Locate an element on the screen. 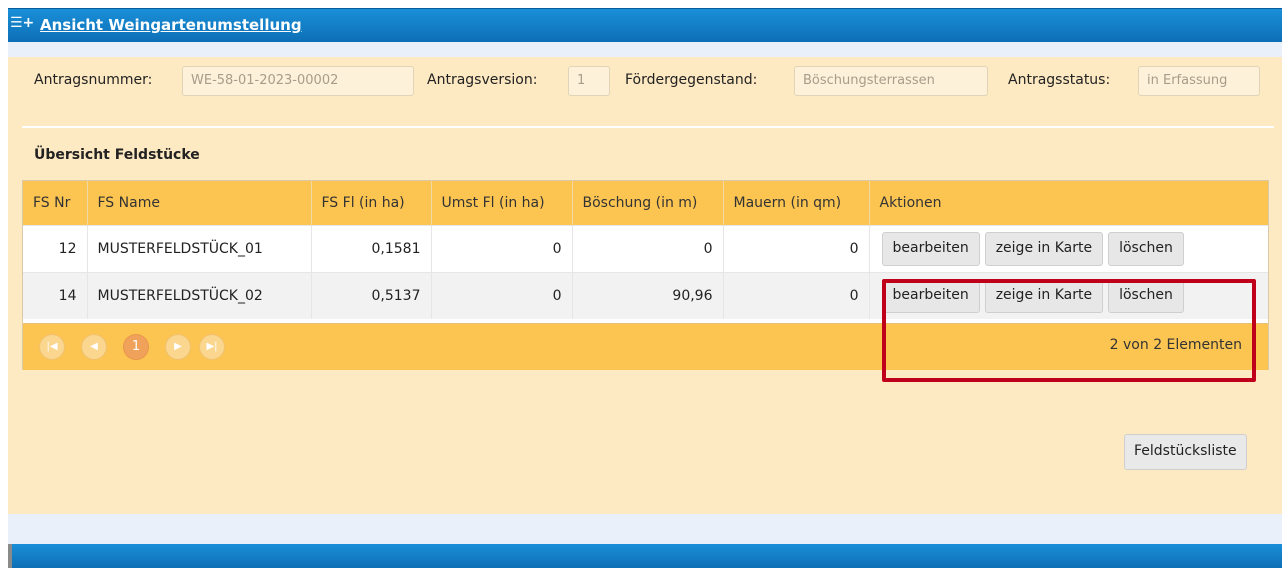  antragsstatus-field: in Erfassung is located at coordinates (1199, 81).